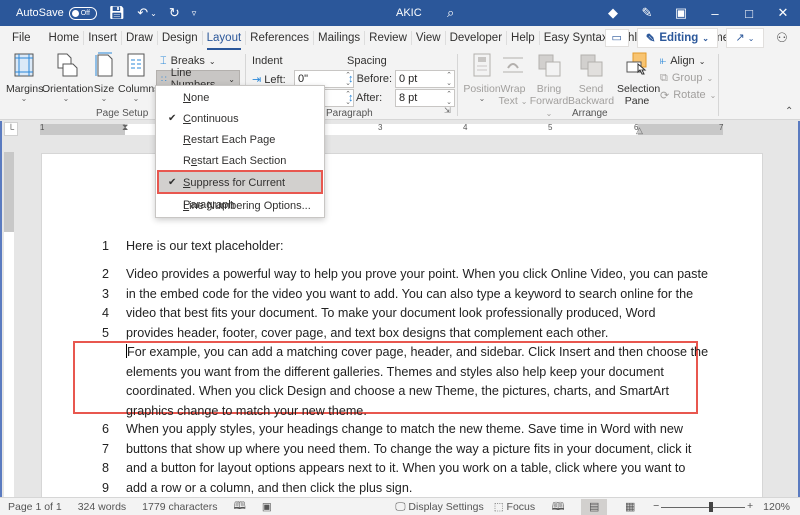 This screenshot has height=515, width=800. Describe the element at coordinates (477, 38) in the screenshot. I see `tab-developer: Developer` at that location.